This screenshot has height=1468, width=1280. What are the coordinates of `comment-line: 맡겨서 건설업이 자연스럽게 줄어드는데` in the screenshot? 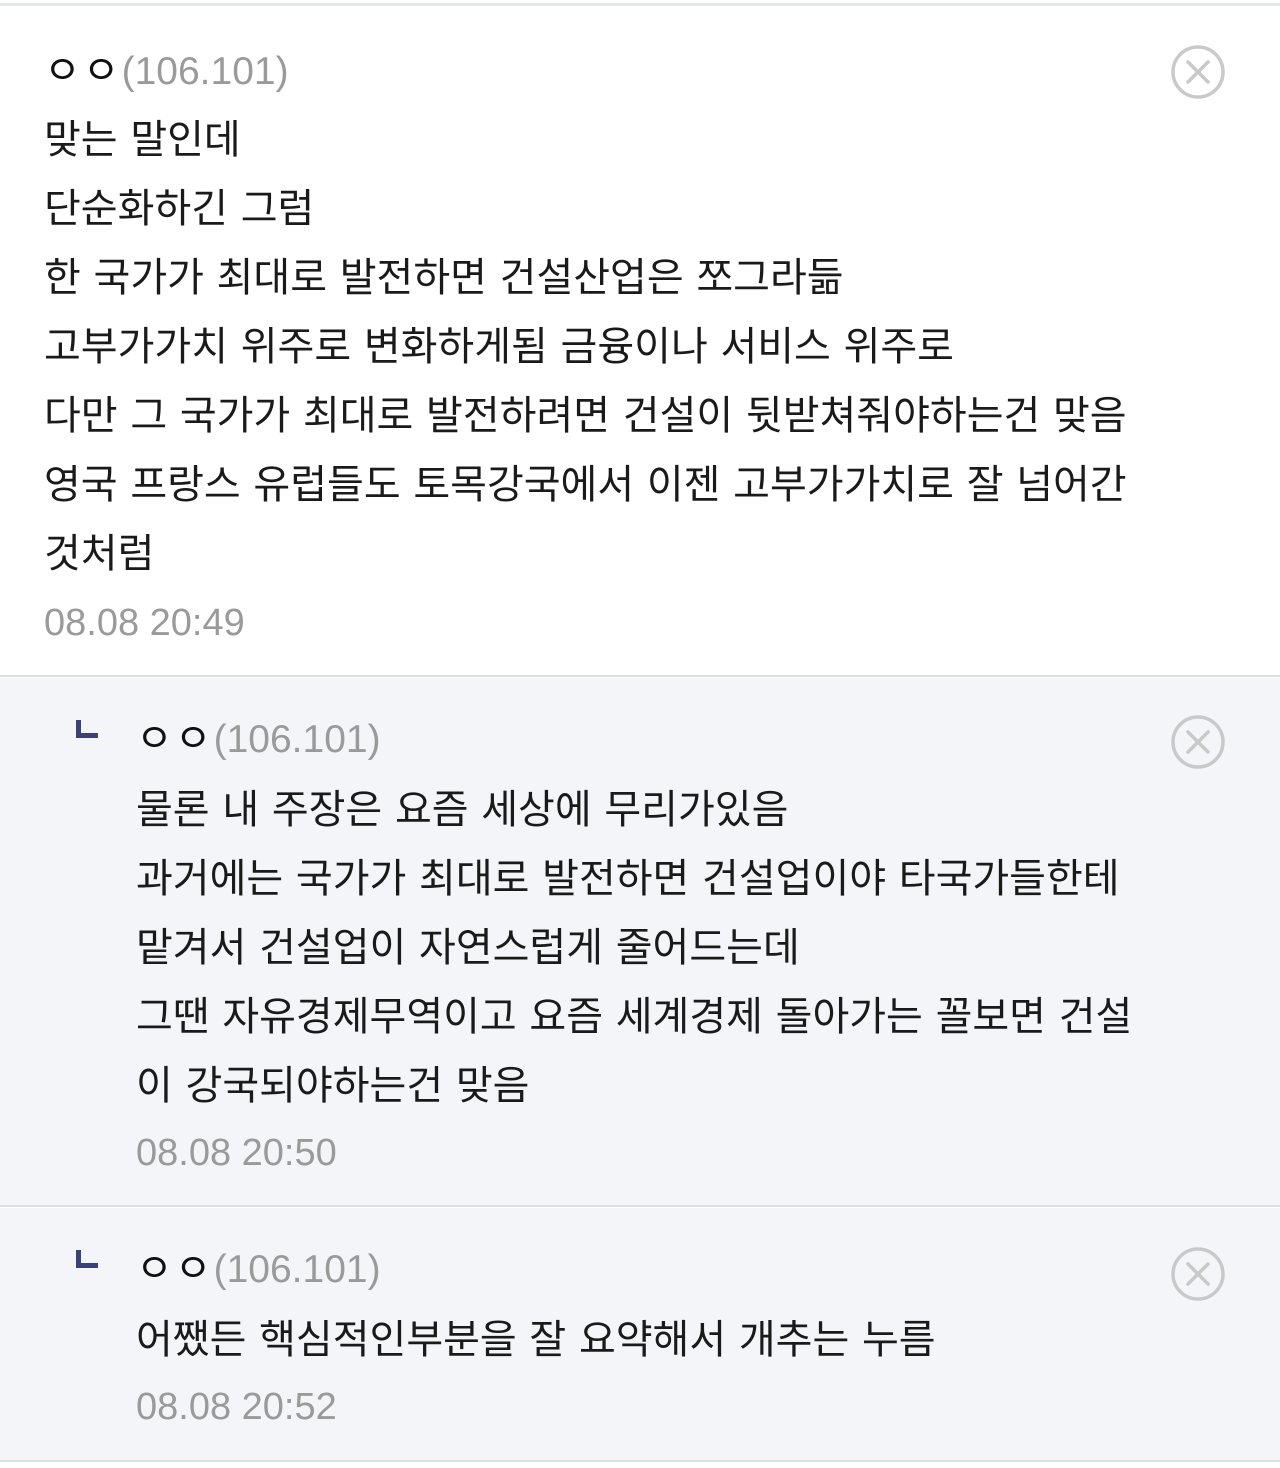 It's located at (468, 948).